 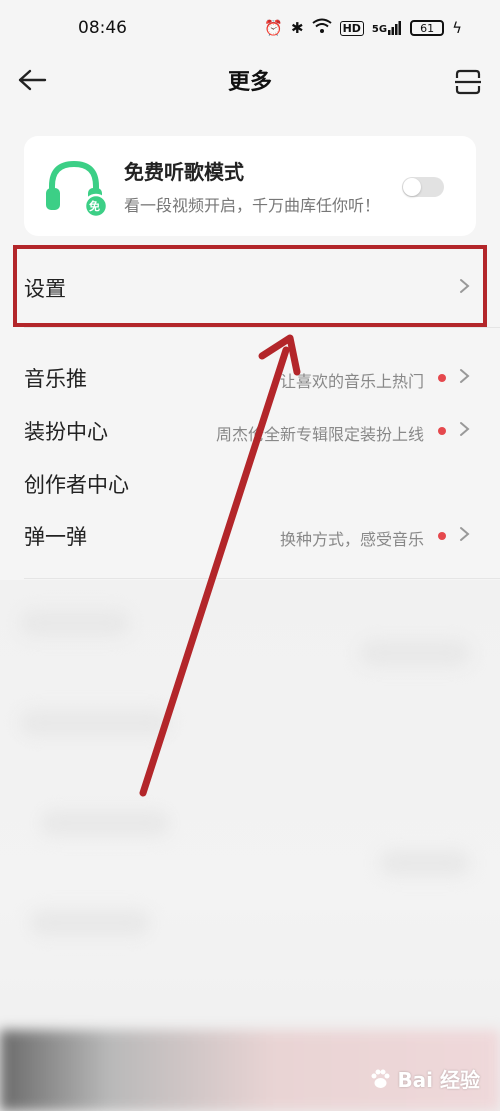 I want to click on free-badge: 免, so click(x=94, y=206).